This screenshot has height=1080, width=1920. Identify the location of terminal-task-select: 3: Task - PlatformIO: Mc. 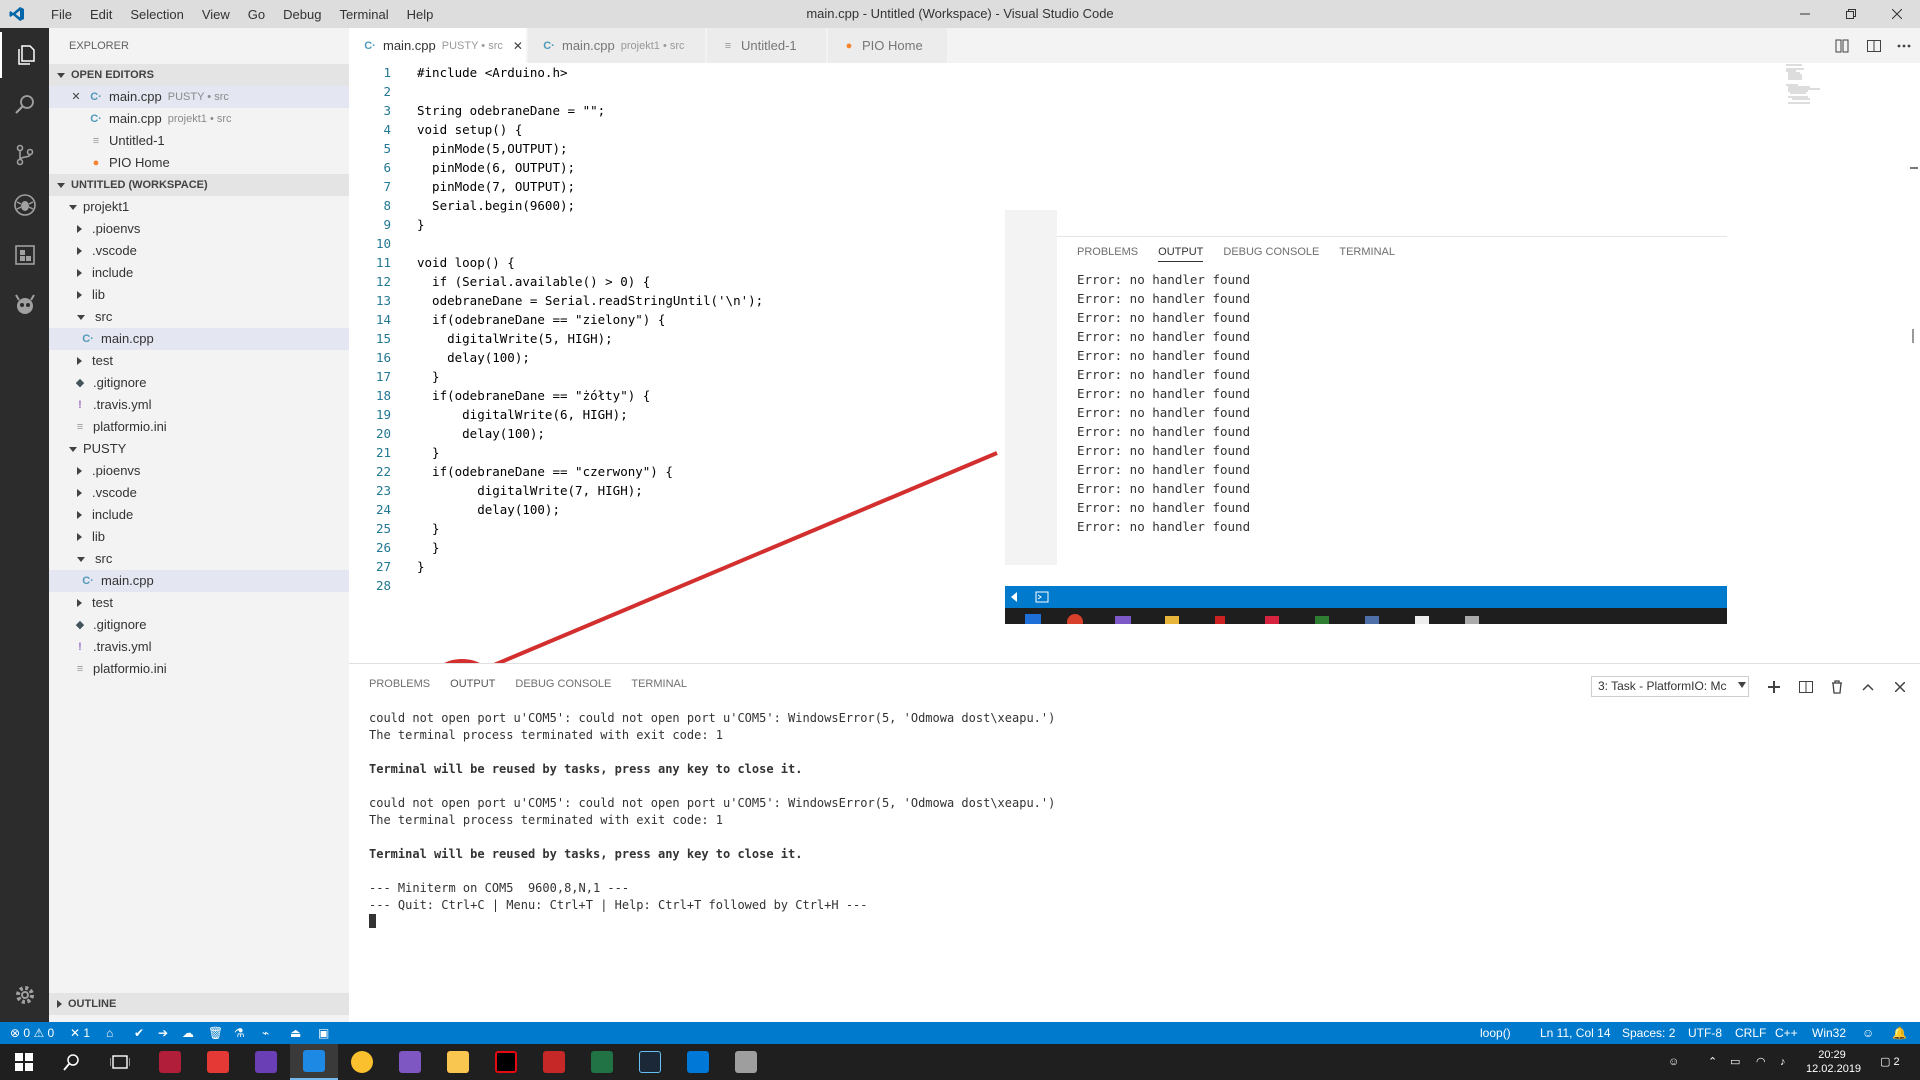
(1670, 686).